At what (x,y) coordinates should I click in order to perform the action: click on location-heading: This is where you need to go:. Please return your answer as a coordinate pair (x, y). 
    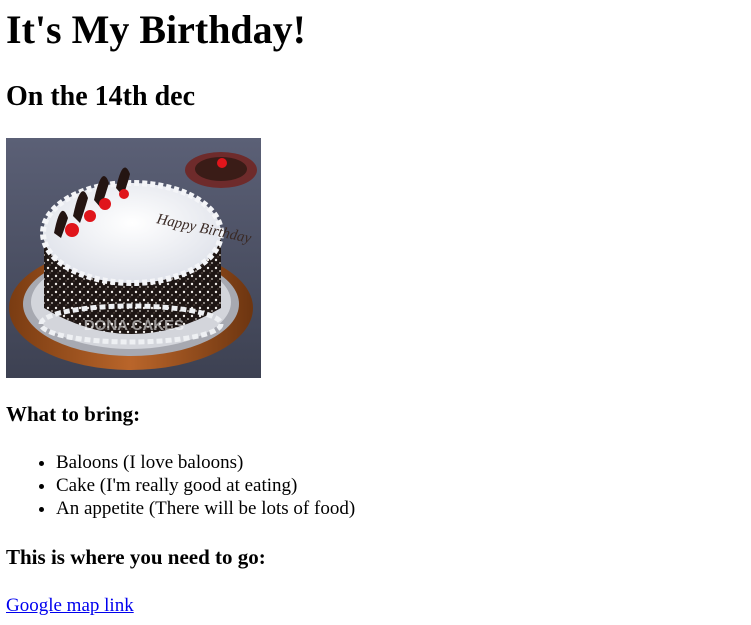
    Looking at the image, I should click on (136, 557).